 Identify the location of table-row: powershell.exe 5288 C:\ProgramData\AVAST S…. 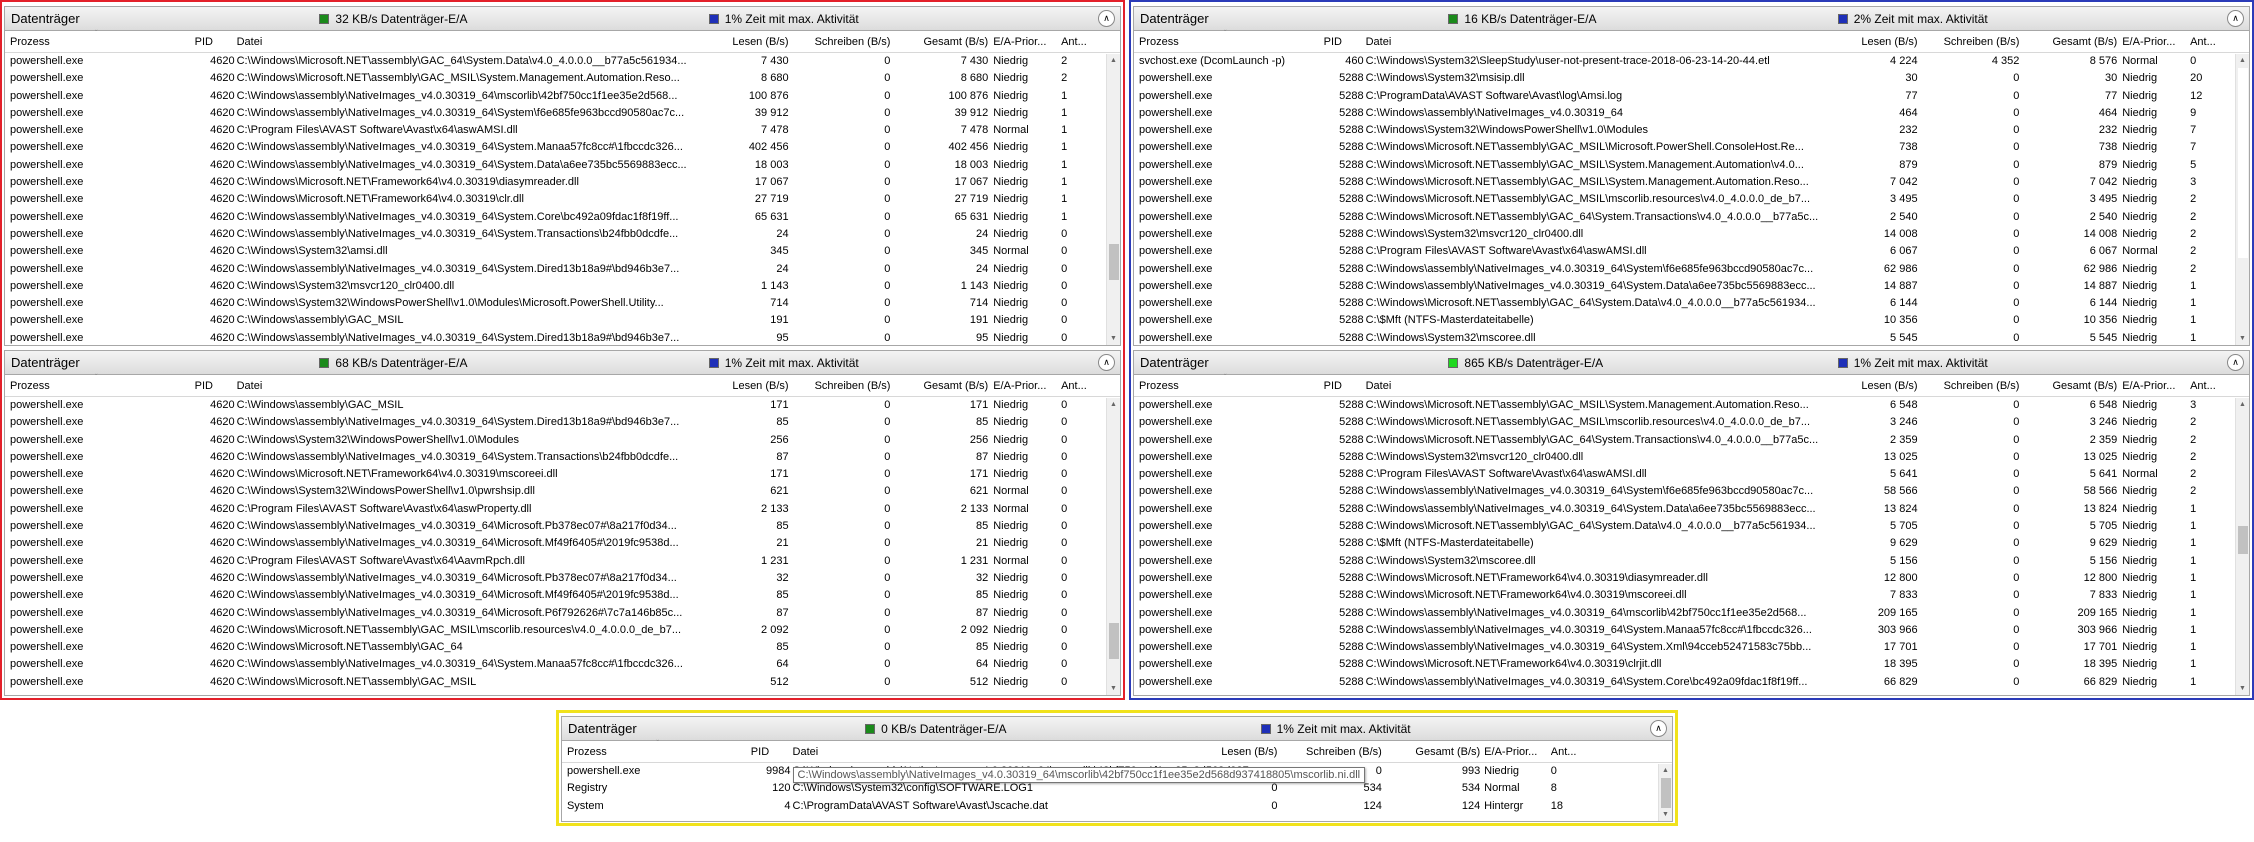
(1684, 96).